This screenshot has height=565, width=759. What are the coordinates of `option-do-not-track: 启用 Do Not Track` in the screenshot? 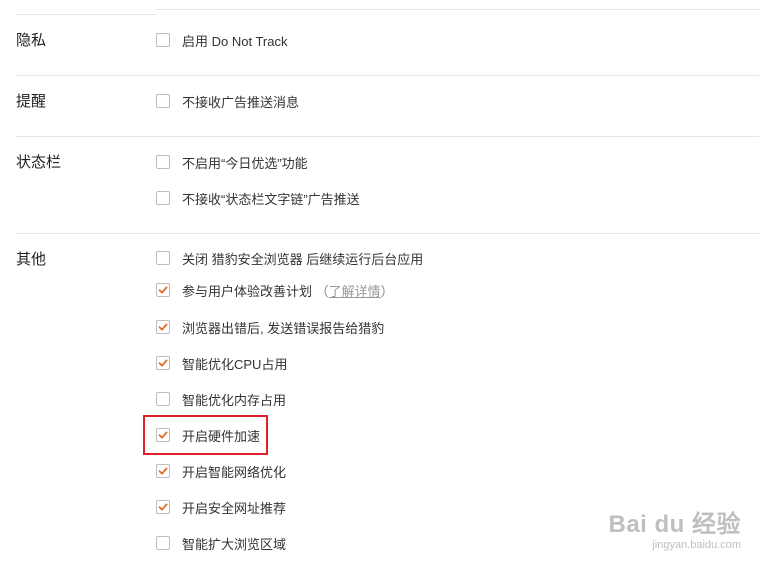 It's located at (221, 40).